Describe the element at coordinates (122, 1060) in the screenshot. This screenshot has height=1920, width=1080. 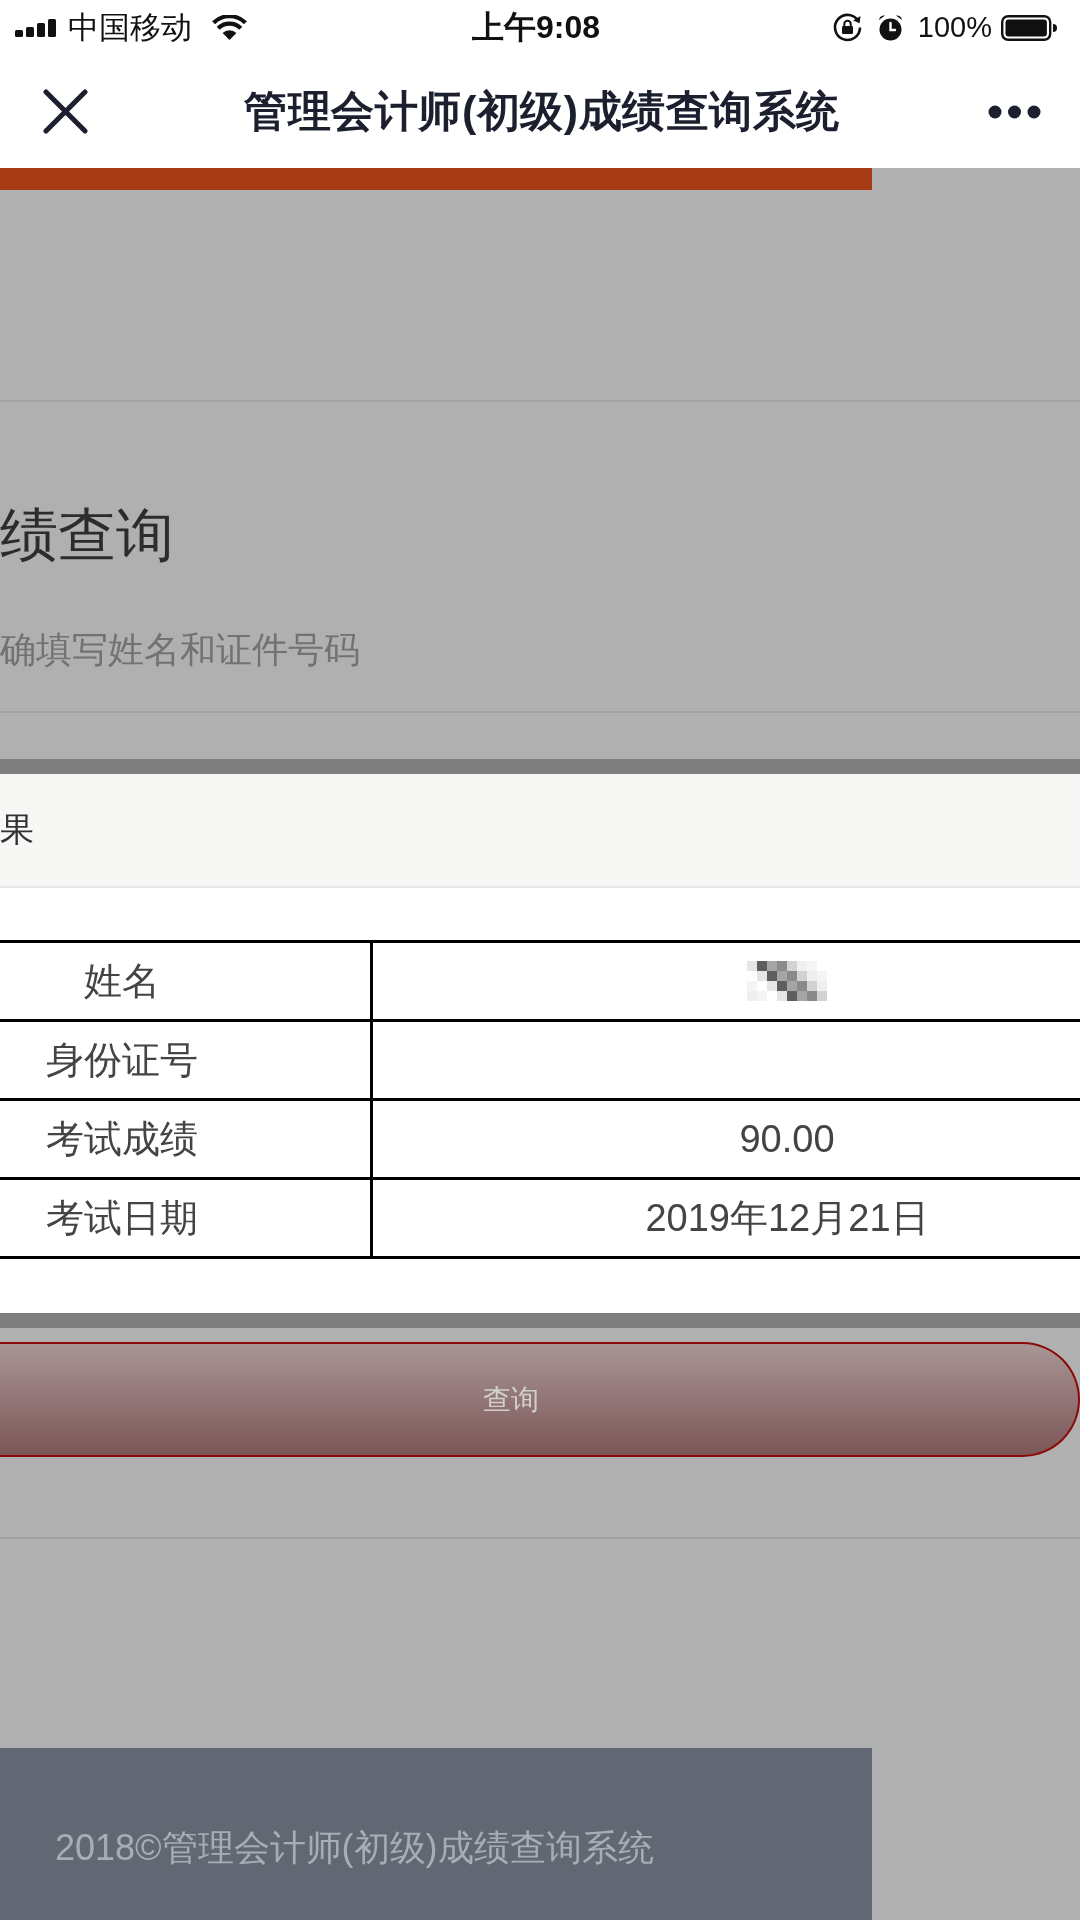
I see `field-label: 身份证号` at that location.